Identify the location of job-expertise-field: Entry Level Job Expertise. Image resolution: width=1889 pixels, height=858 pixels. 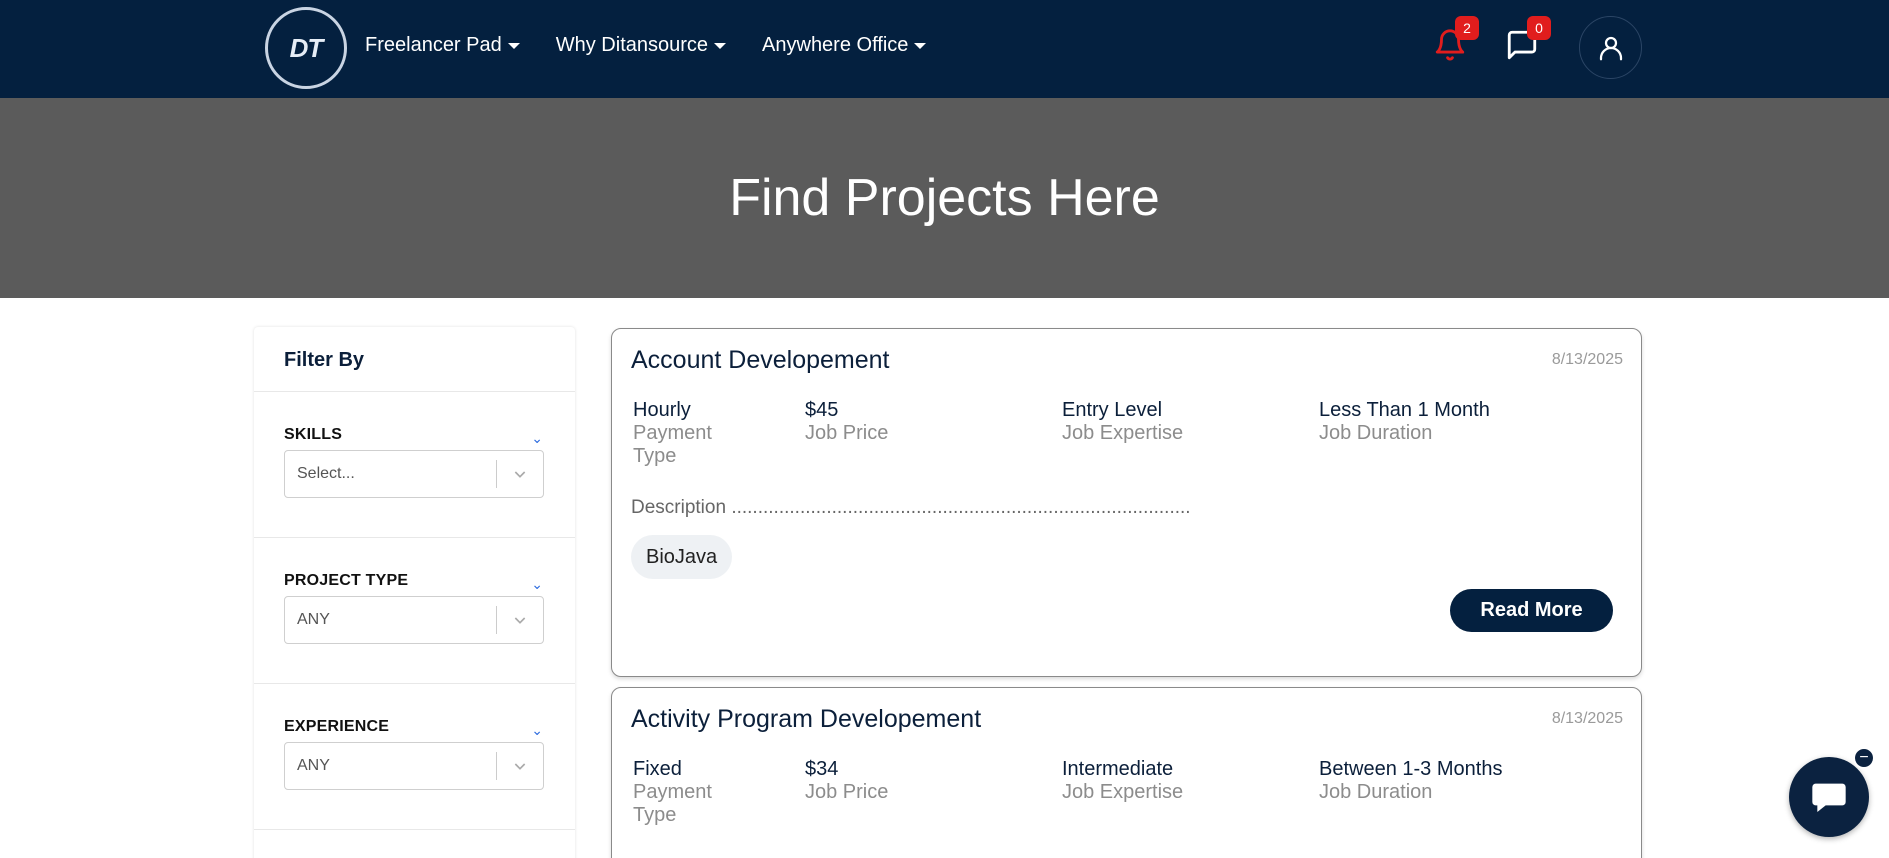
(1122, 422).